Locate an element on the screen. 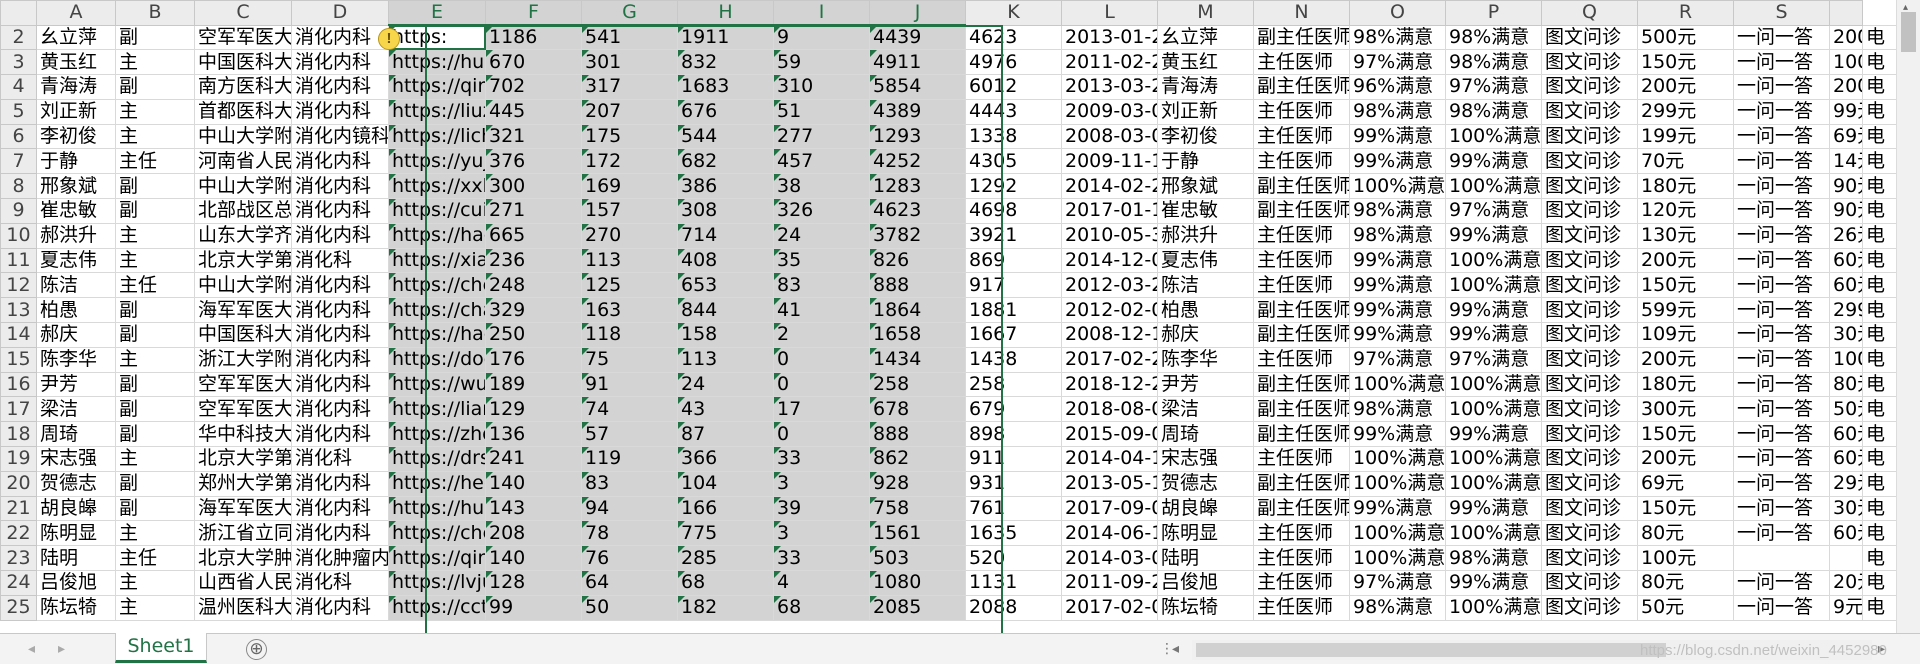  cell-k: 679 is located at coordinates (1013, 409).